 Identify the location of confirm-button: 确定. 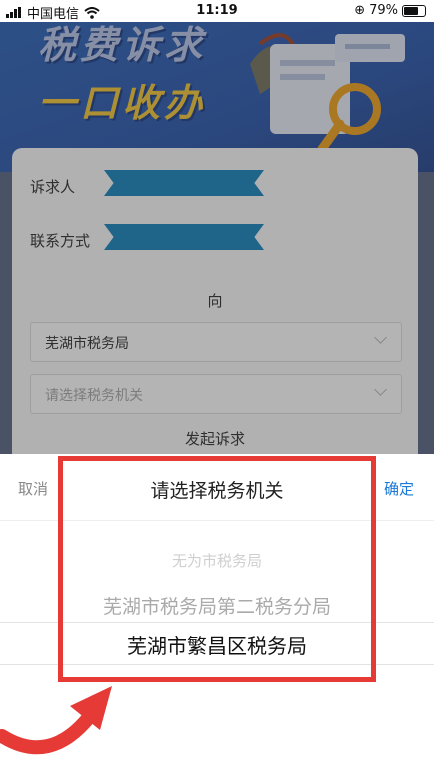
(399, 488).